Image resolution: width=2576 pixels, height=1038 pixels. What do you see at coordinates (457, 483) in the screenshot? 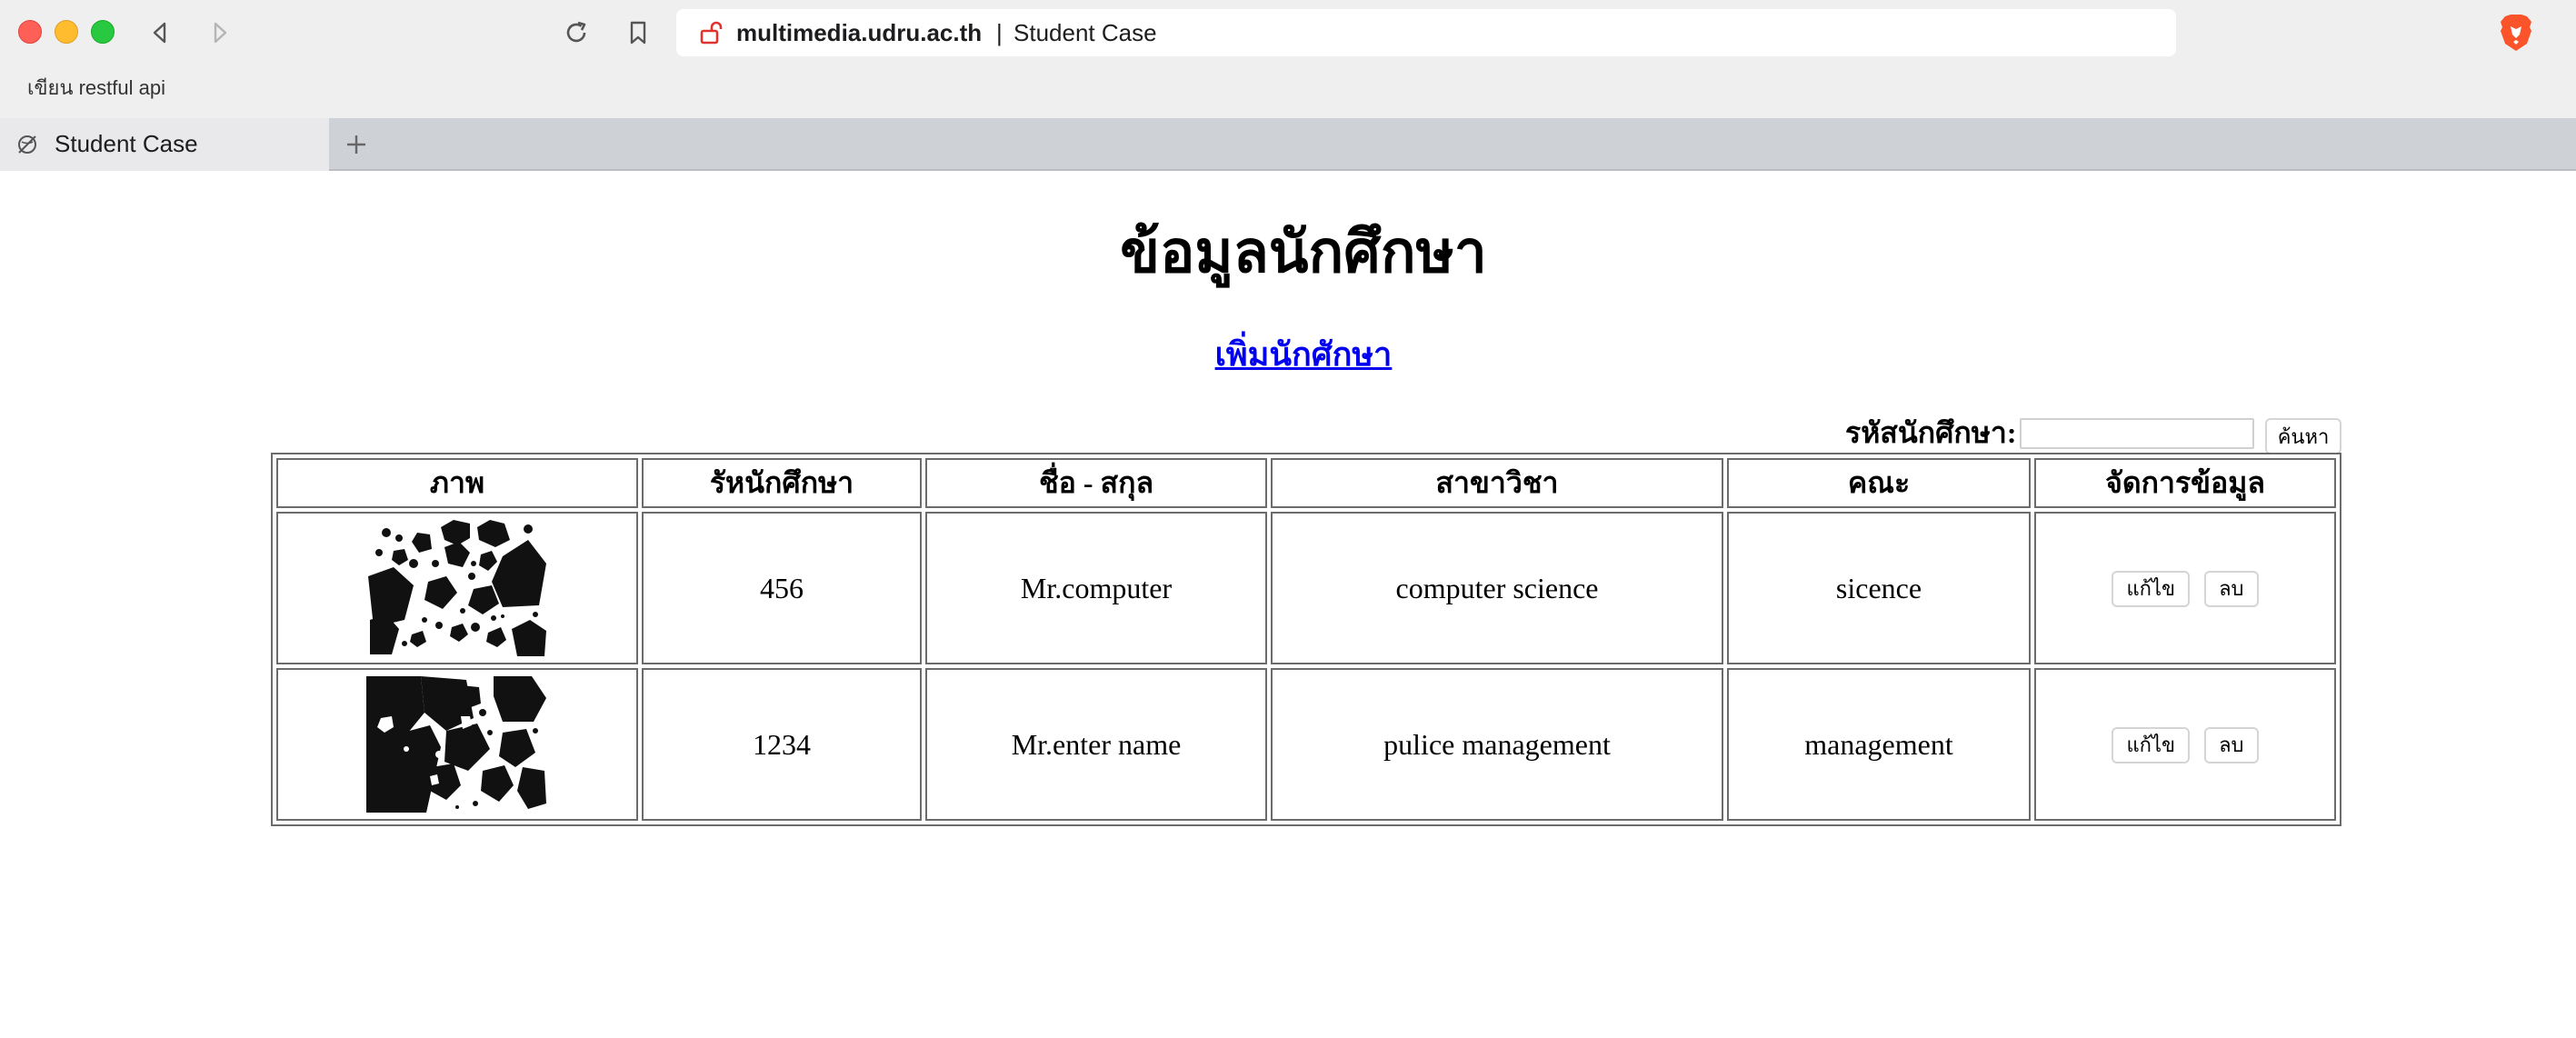
I see `header-photo: ภาพ` at bounding box center [457, 483].